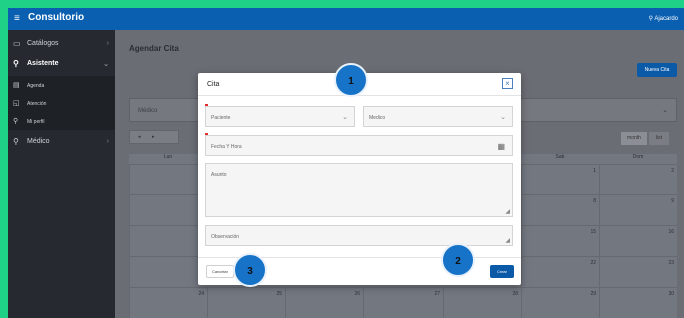 The width and height of the screenshot is (684, 318). What do you see at coordinates (671, 294) in the screenshot?
I see `day-number: 30` at bounding box center [671, 294].